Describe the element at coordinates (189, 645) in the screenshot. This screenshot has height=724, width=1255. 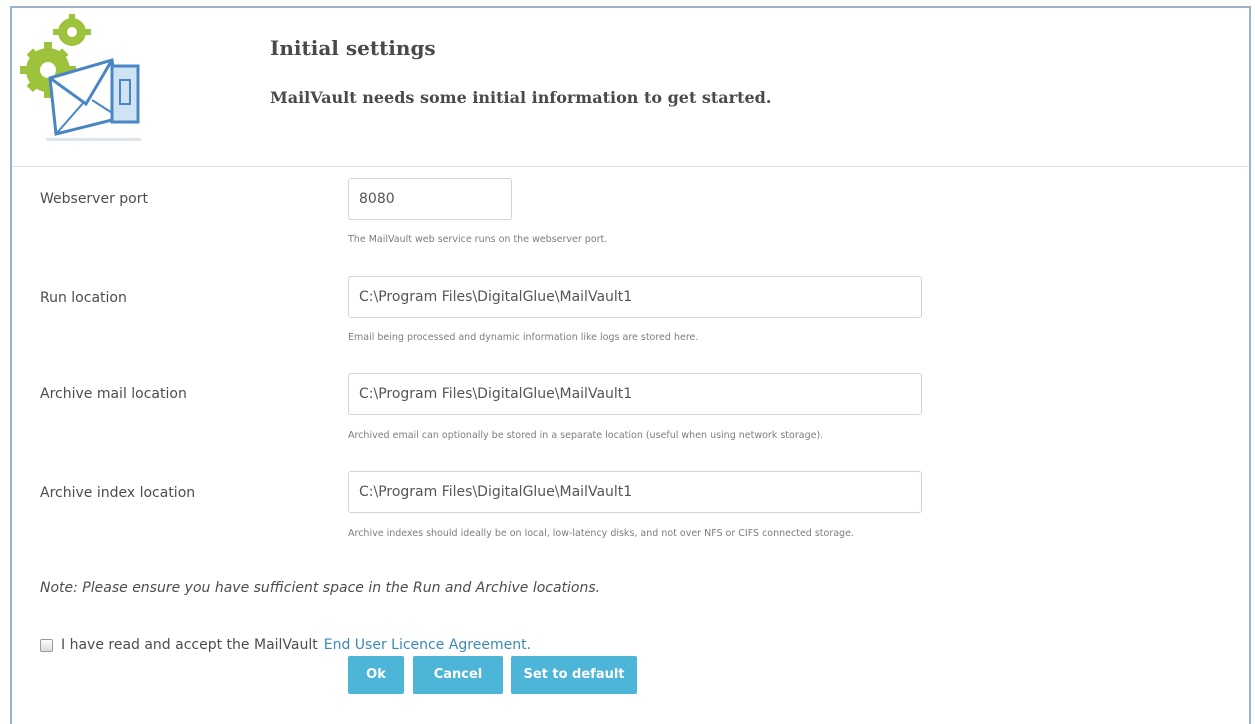
I see `eula-text: I have read and accept the MailVault` at that location.